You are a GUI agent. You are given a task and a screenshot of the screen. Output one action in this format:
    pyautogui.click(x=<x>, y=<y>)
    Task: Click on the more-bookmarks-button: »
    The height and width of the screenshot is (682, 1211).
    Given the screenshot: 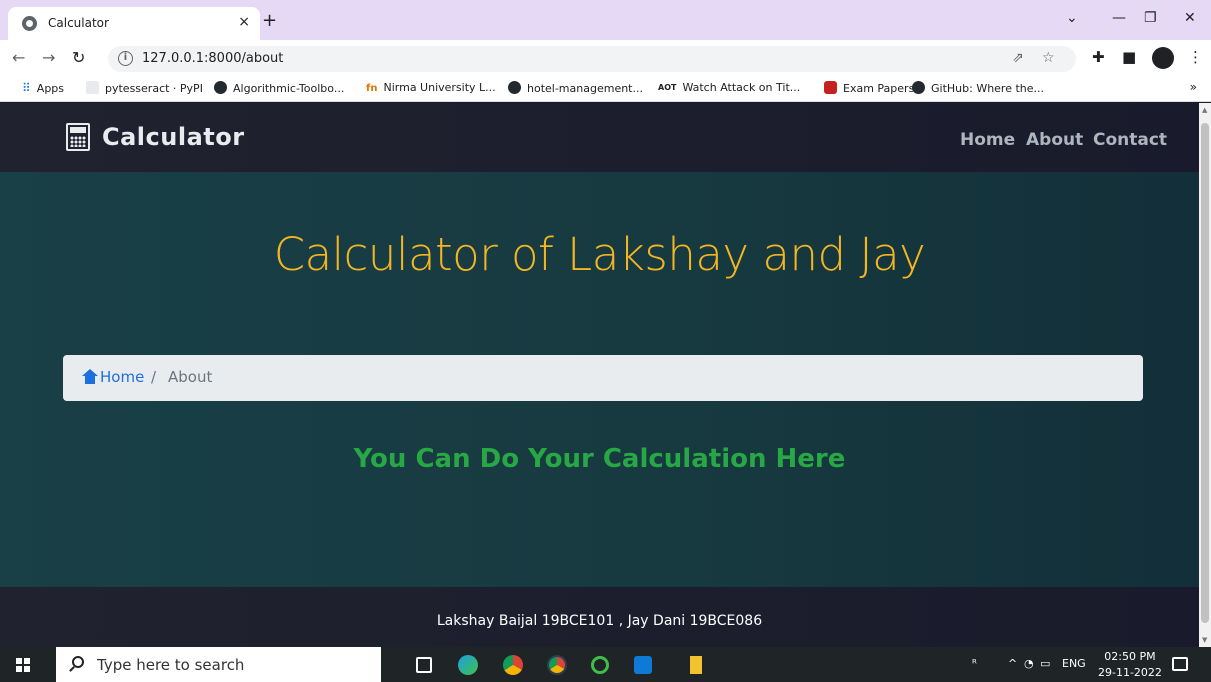 What is the action you would take?
    pyautogui.click(x=1193, y=87)
    